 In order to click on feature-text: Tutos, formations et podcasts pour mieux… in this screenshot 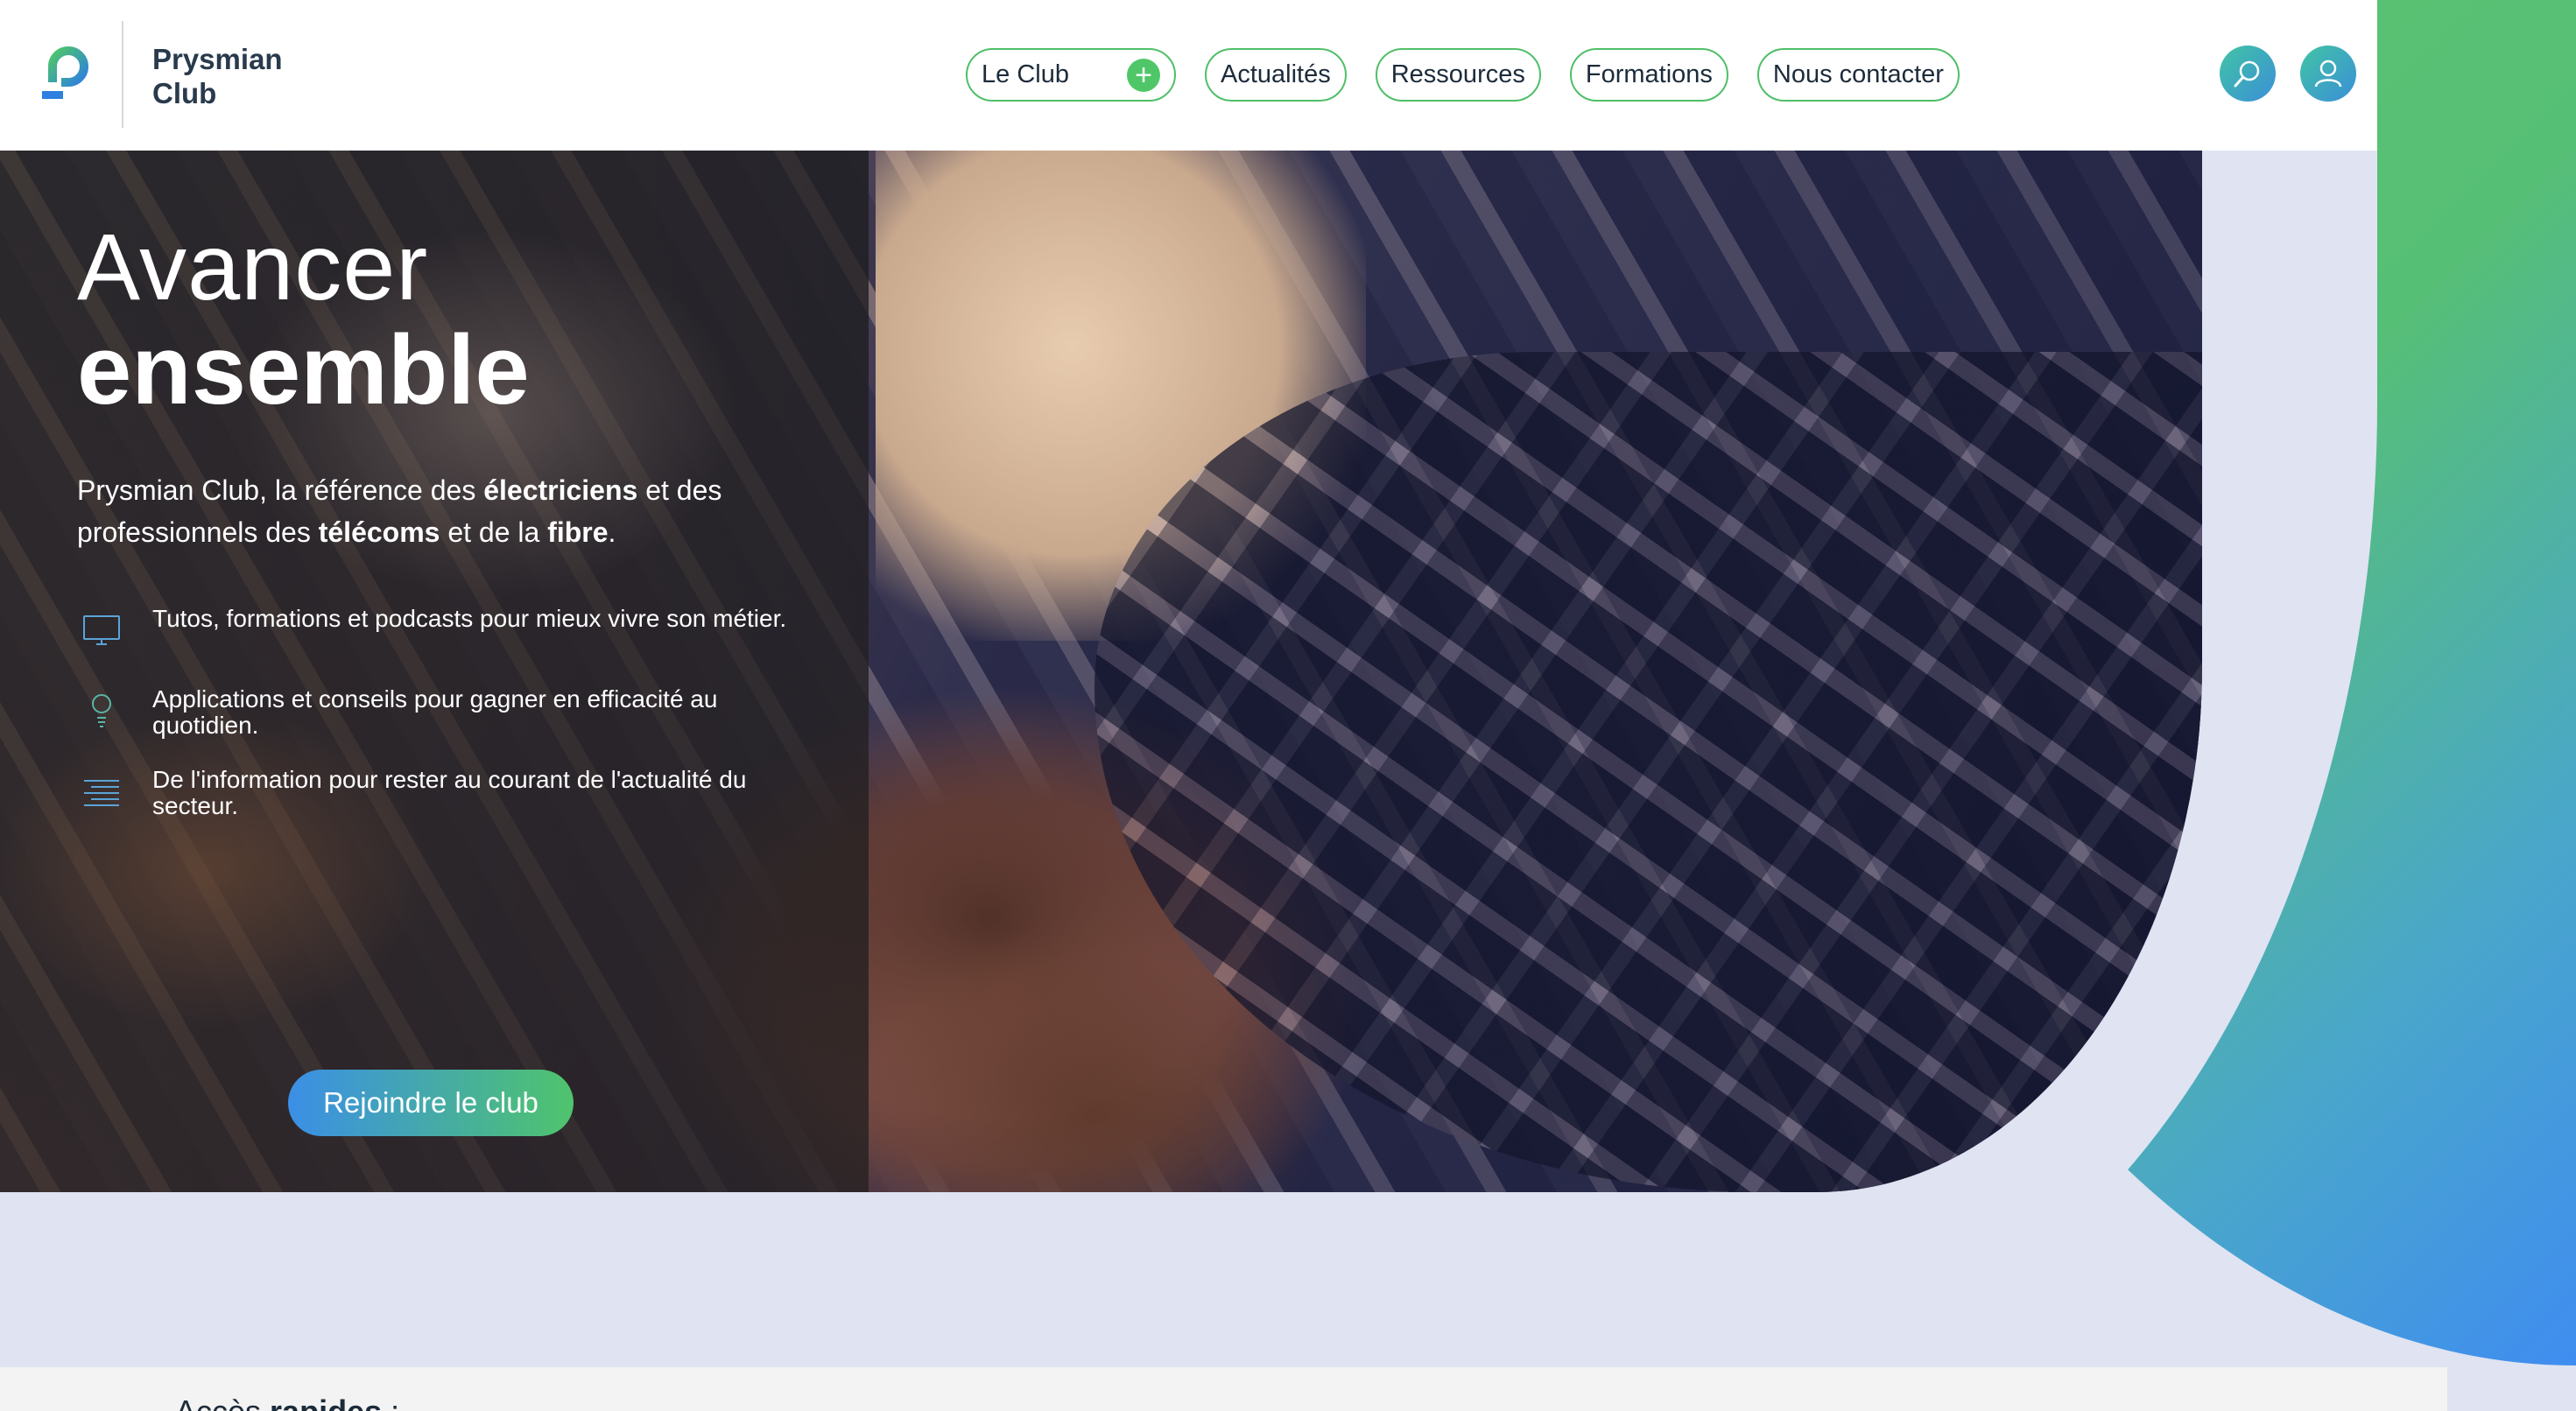, I will do `click(469, 618)`.